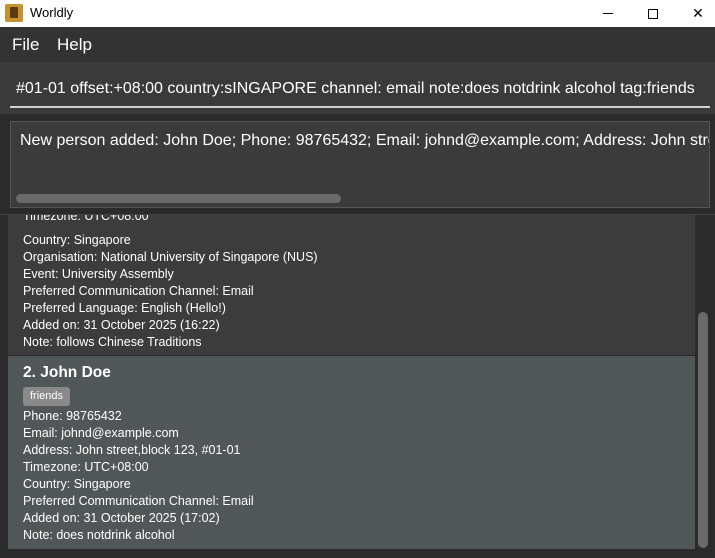  What do you see at coordinates (67, 372) in the screenshot?
I see `person-name: 2. John Doe` at bounding box center [67, 372].